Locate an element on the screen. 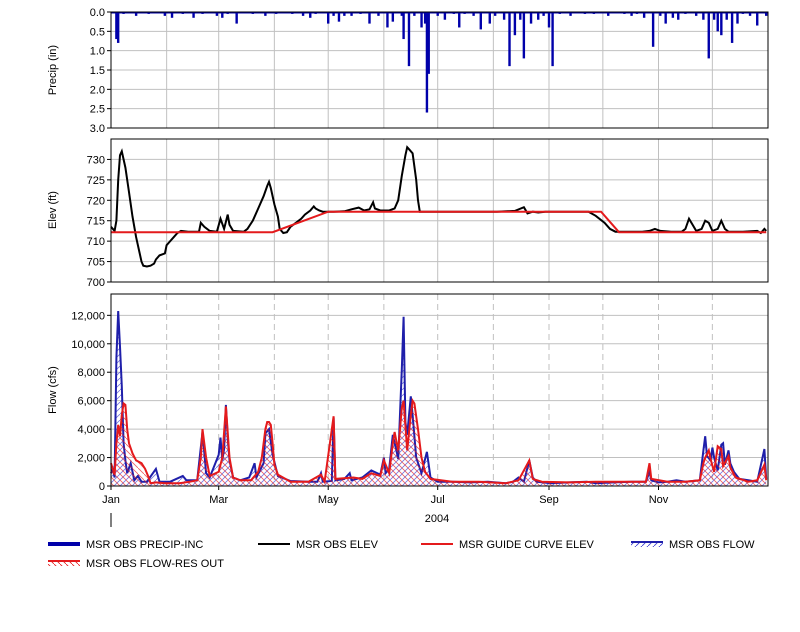  x-tick-label: Jul is located at coordinates (438, 500).